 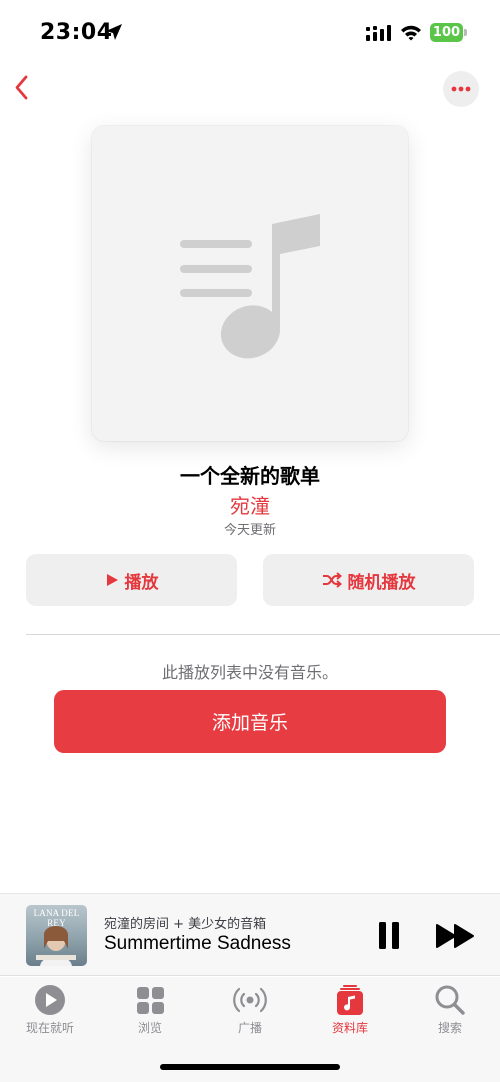 What do you see at coordinates (332, 580) in the screenshot?
I see `shuffle-icon` at bounding box center [332, 580].